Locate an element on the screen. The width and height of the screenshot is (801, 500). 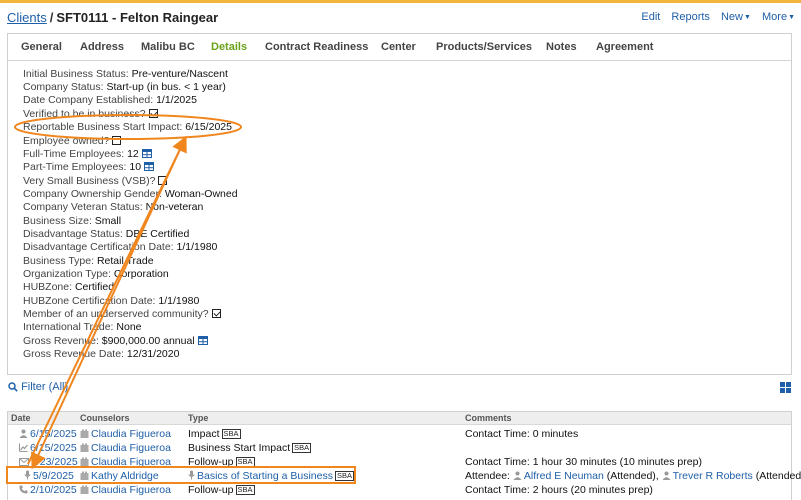
field-gross-revenue: Gross Revenue: $900,000.00 annual is located at coordinates (115, 341).